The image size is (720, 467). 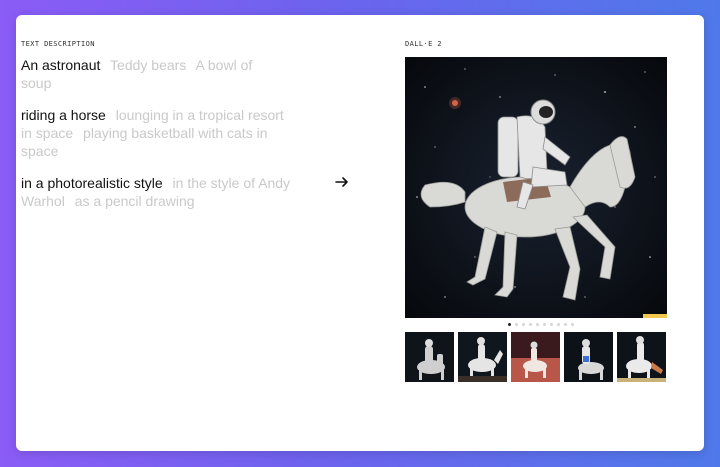 I want to click on thumbnail-strip, so click(x=535, y=357).